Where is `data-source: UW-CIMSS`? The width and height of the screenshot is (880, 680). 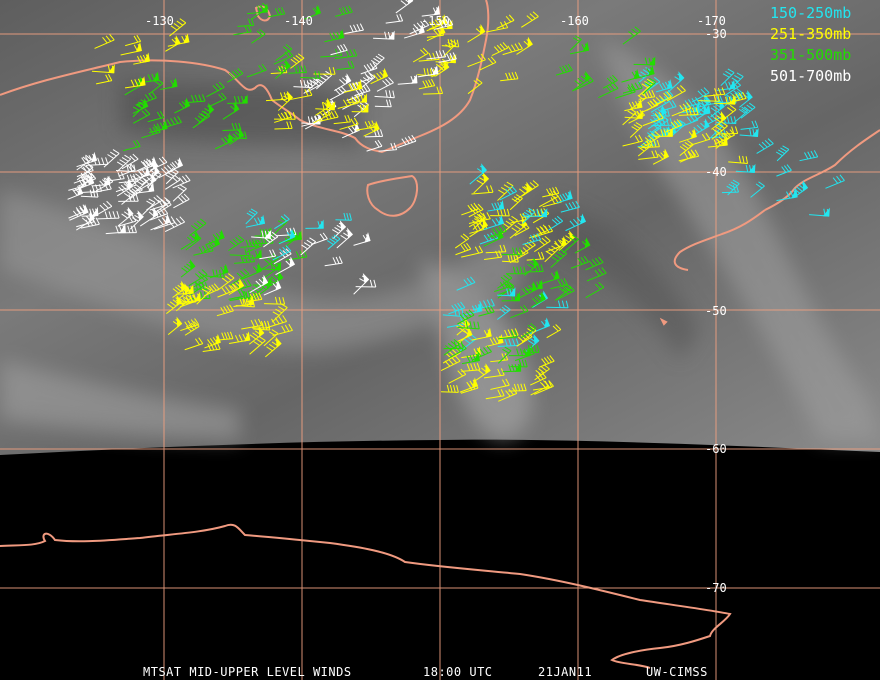
data-source: UW-CIMSS is located at coordinates (677, 672).